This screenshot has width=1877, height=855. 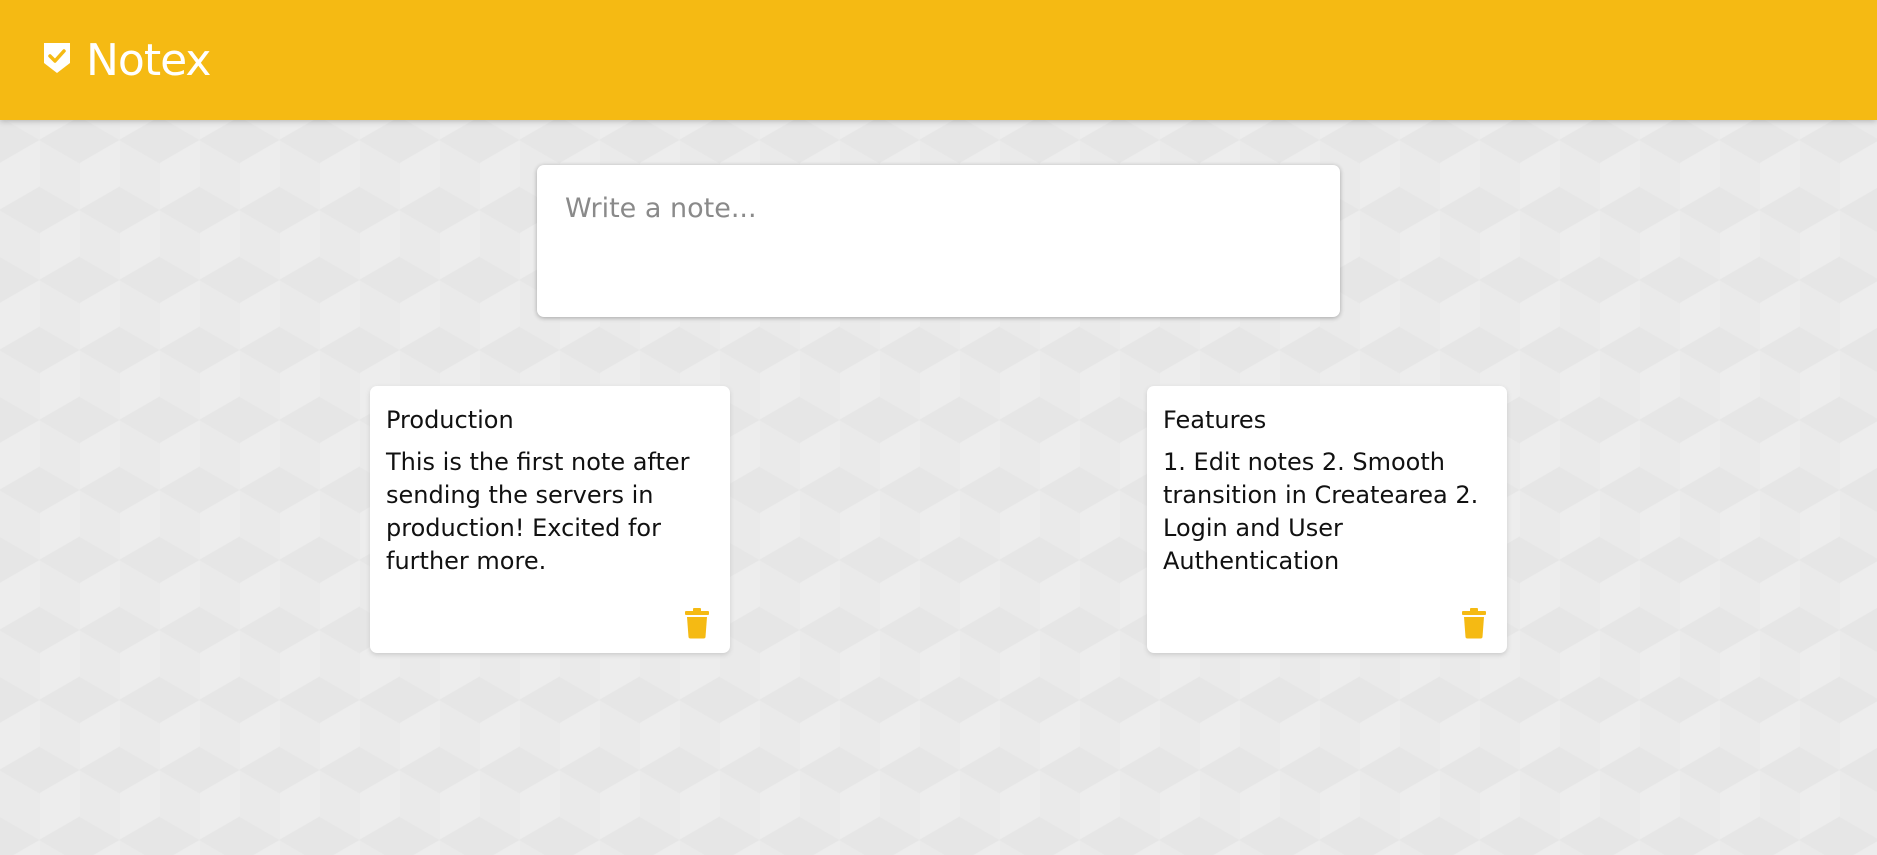 What do you see at coordinates (1215, 420) in the screenshot?
I see `note-title: Features` at bounding box center [1215, 420].